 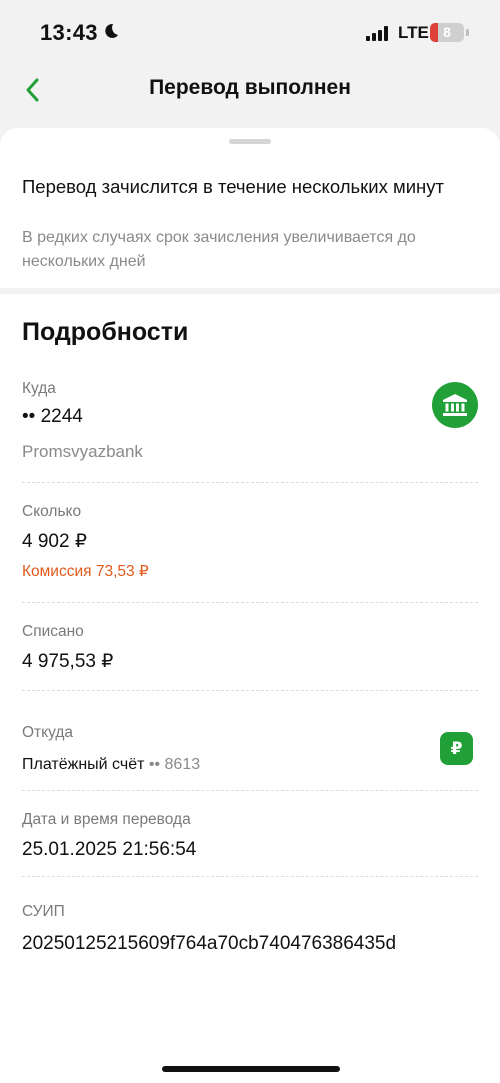 I want to click on from-account-mask: •• 8613, so click(x=174, y=764).